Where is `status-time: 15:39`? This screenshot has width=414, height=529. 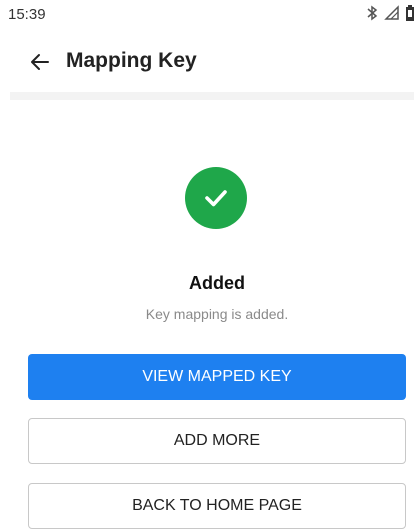 status-time: 15:39 is located at coordinates (27, 14).